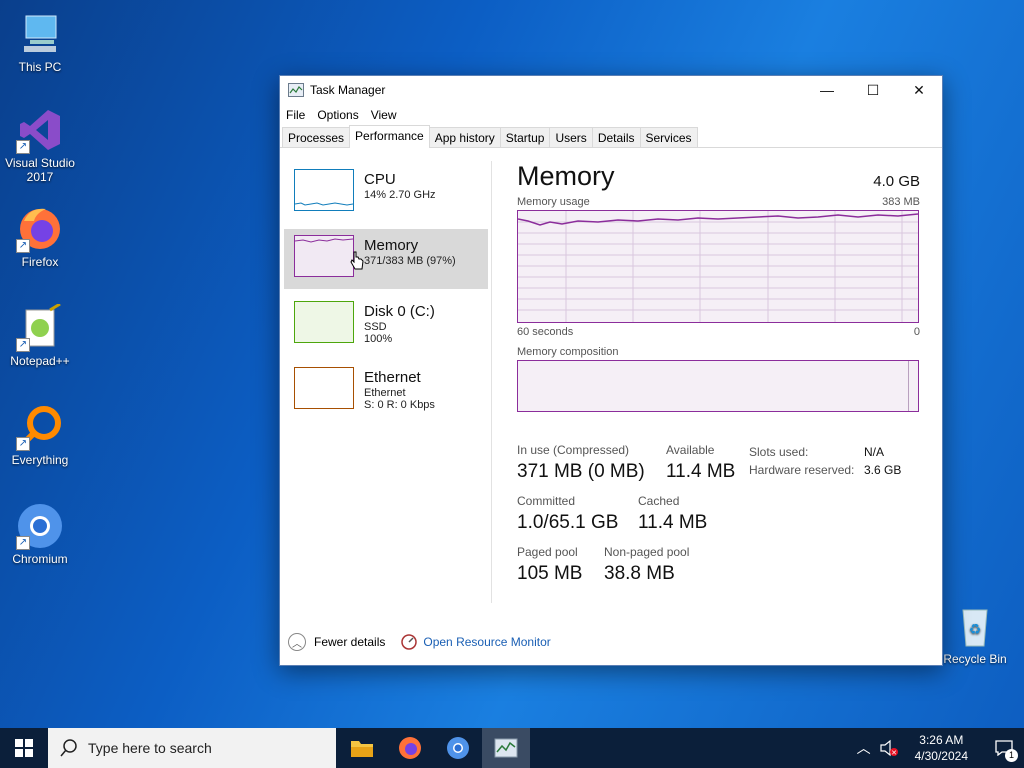 The height and width of the screenshot is (768, 1024). What do you see at coordinates (690, 450) in the screenshot?
I see `stat-label: Available` at bounding box center [690, 450].